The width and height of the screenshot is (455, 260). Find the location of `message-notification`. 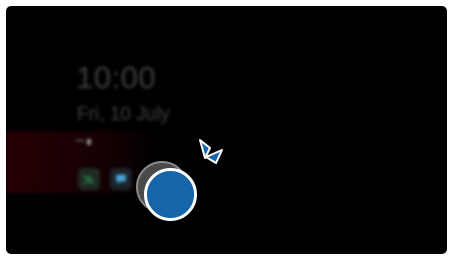

message-notification is located at coordinates (121, 179).